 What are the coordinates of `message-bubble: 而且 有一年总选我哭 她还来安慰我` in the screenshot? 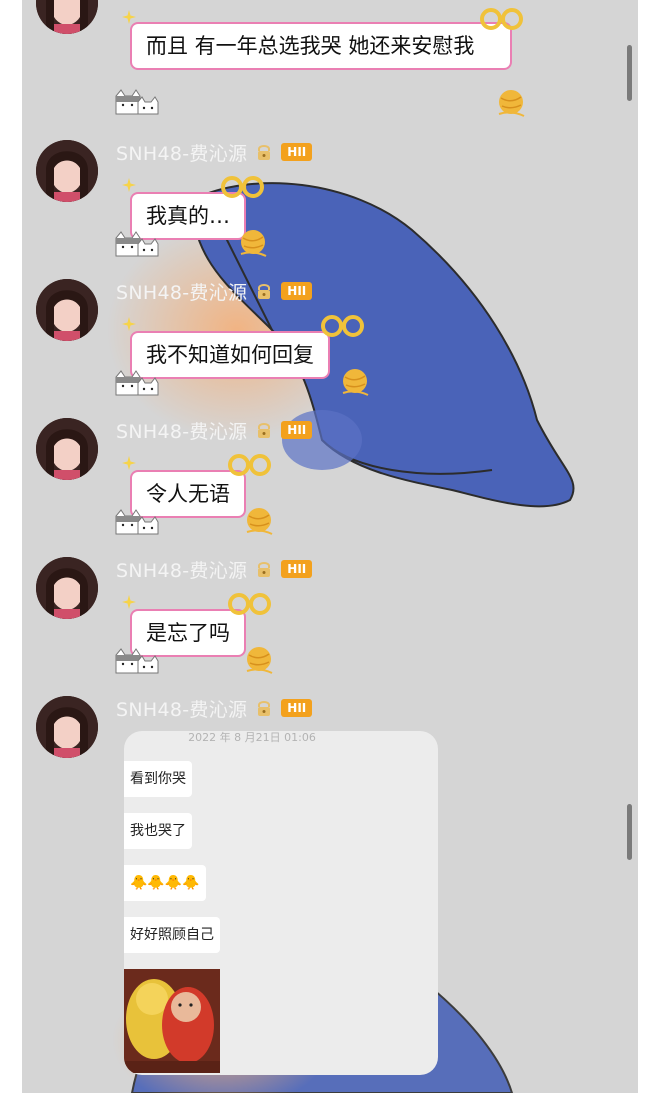 It's located at (321, 46).